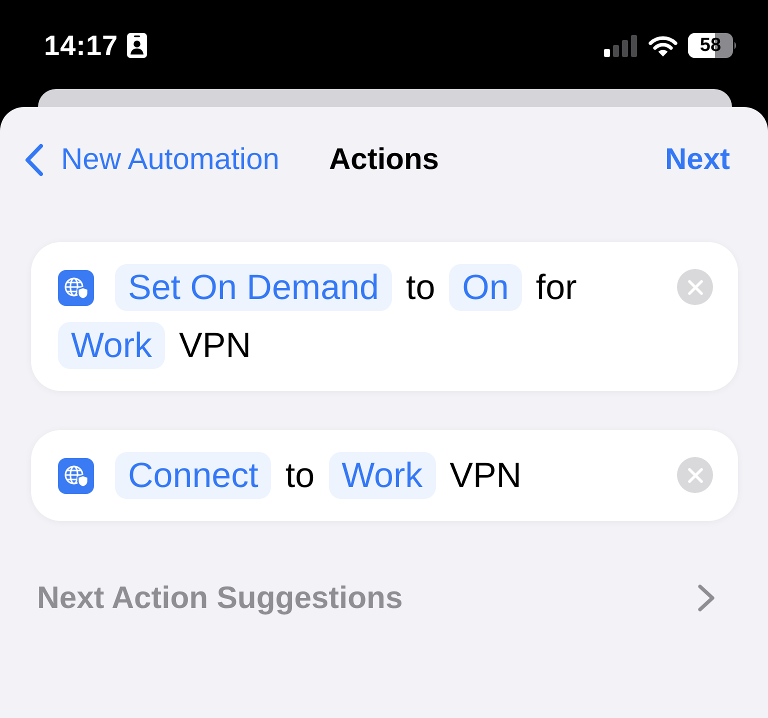  What do you see at coordinates (193, 475) in the screenshot?
I see `parameter-token: Connect` at bounding box center [193, 475].